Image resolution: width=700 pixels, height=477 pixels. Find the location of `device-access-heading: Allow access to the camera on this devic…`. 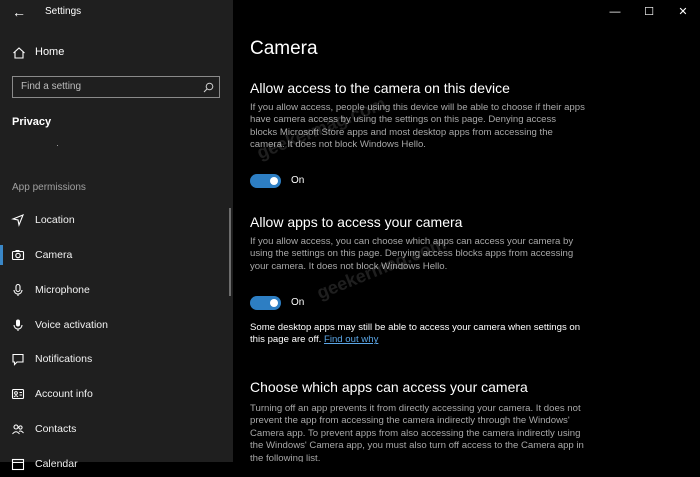

device-access-heading: Allow access to the camera on this devic… is located at coordinates (380, 88).